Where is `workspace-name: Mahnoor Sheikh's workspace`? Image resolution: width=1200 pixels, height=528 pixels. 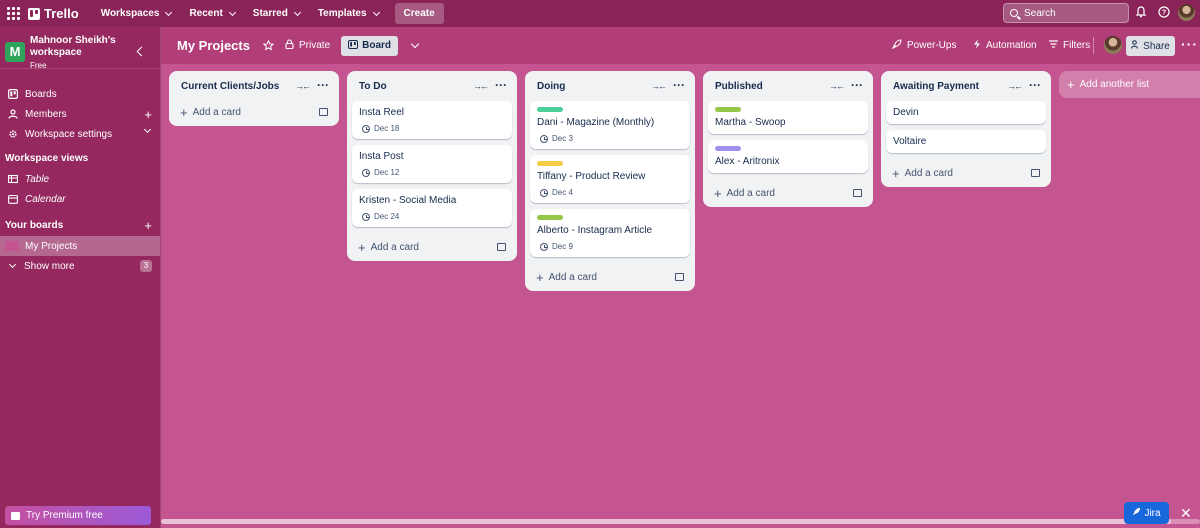 workspace-name: Mahnoor Sheikh's workspace is located at coordinates (73, 47).